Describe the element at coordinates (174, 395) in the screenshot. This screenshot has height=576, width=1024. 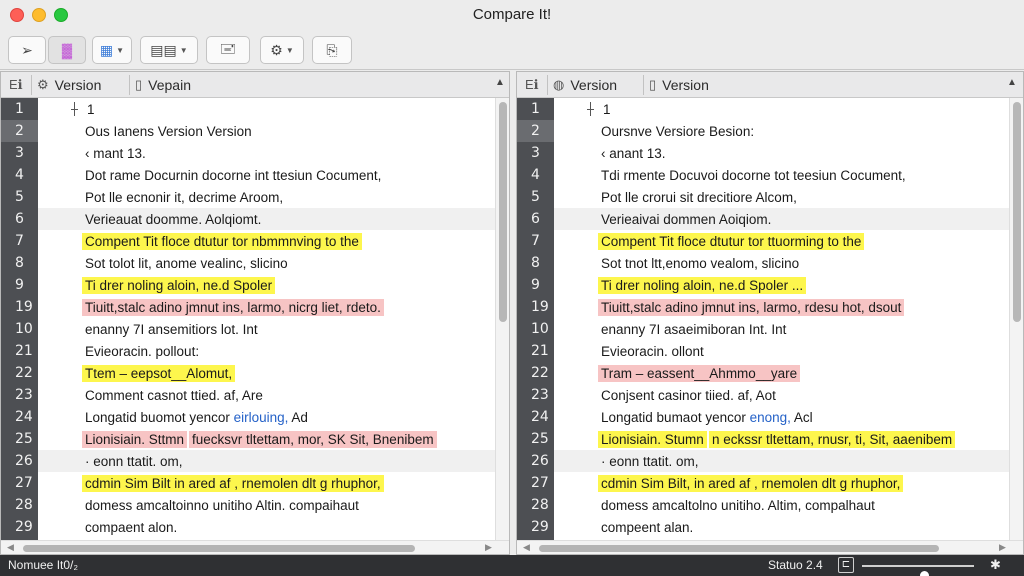
I see `line-text-content: Comment casnot ttied. af, Are` at that location.